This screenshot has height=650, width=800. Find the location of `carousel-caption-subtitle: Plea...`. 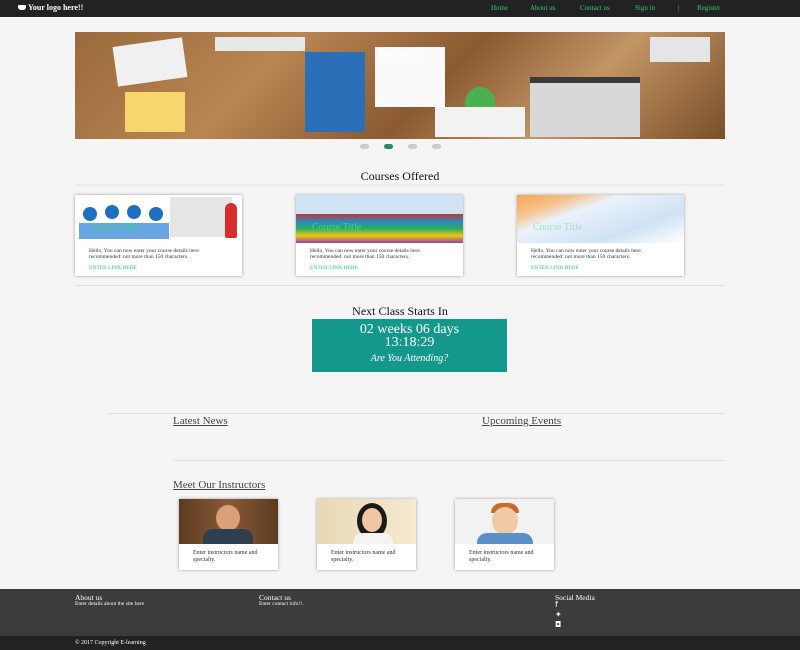

carousel-caption-subtitle: Plea... is located at coordinates (400, 62).